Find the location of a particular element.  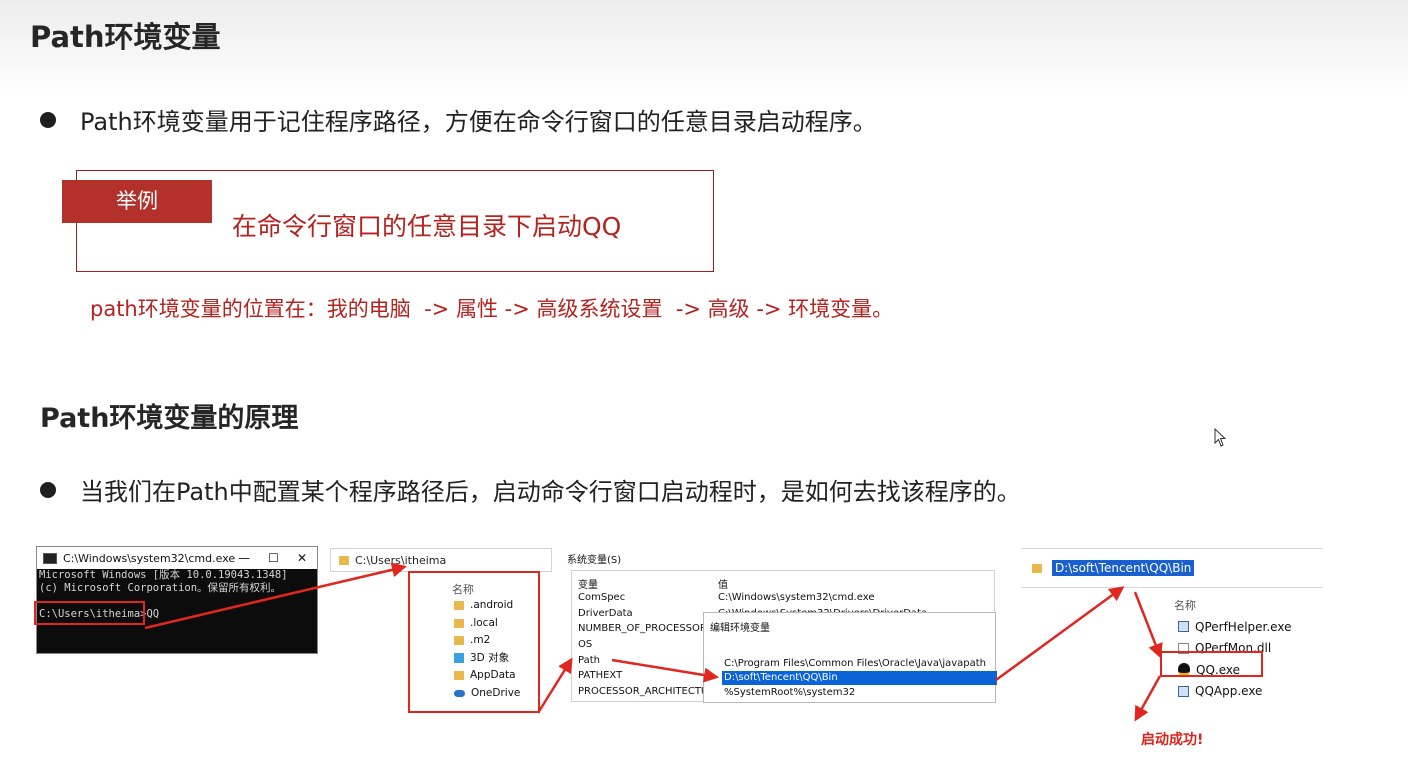

arrow-qqexe-to-success is located at coordinates (1148, 698).